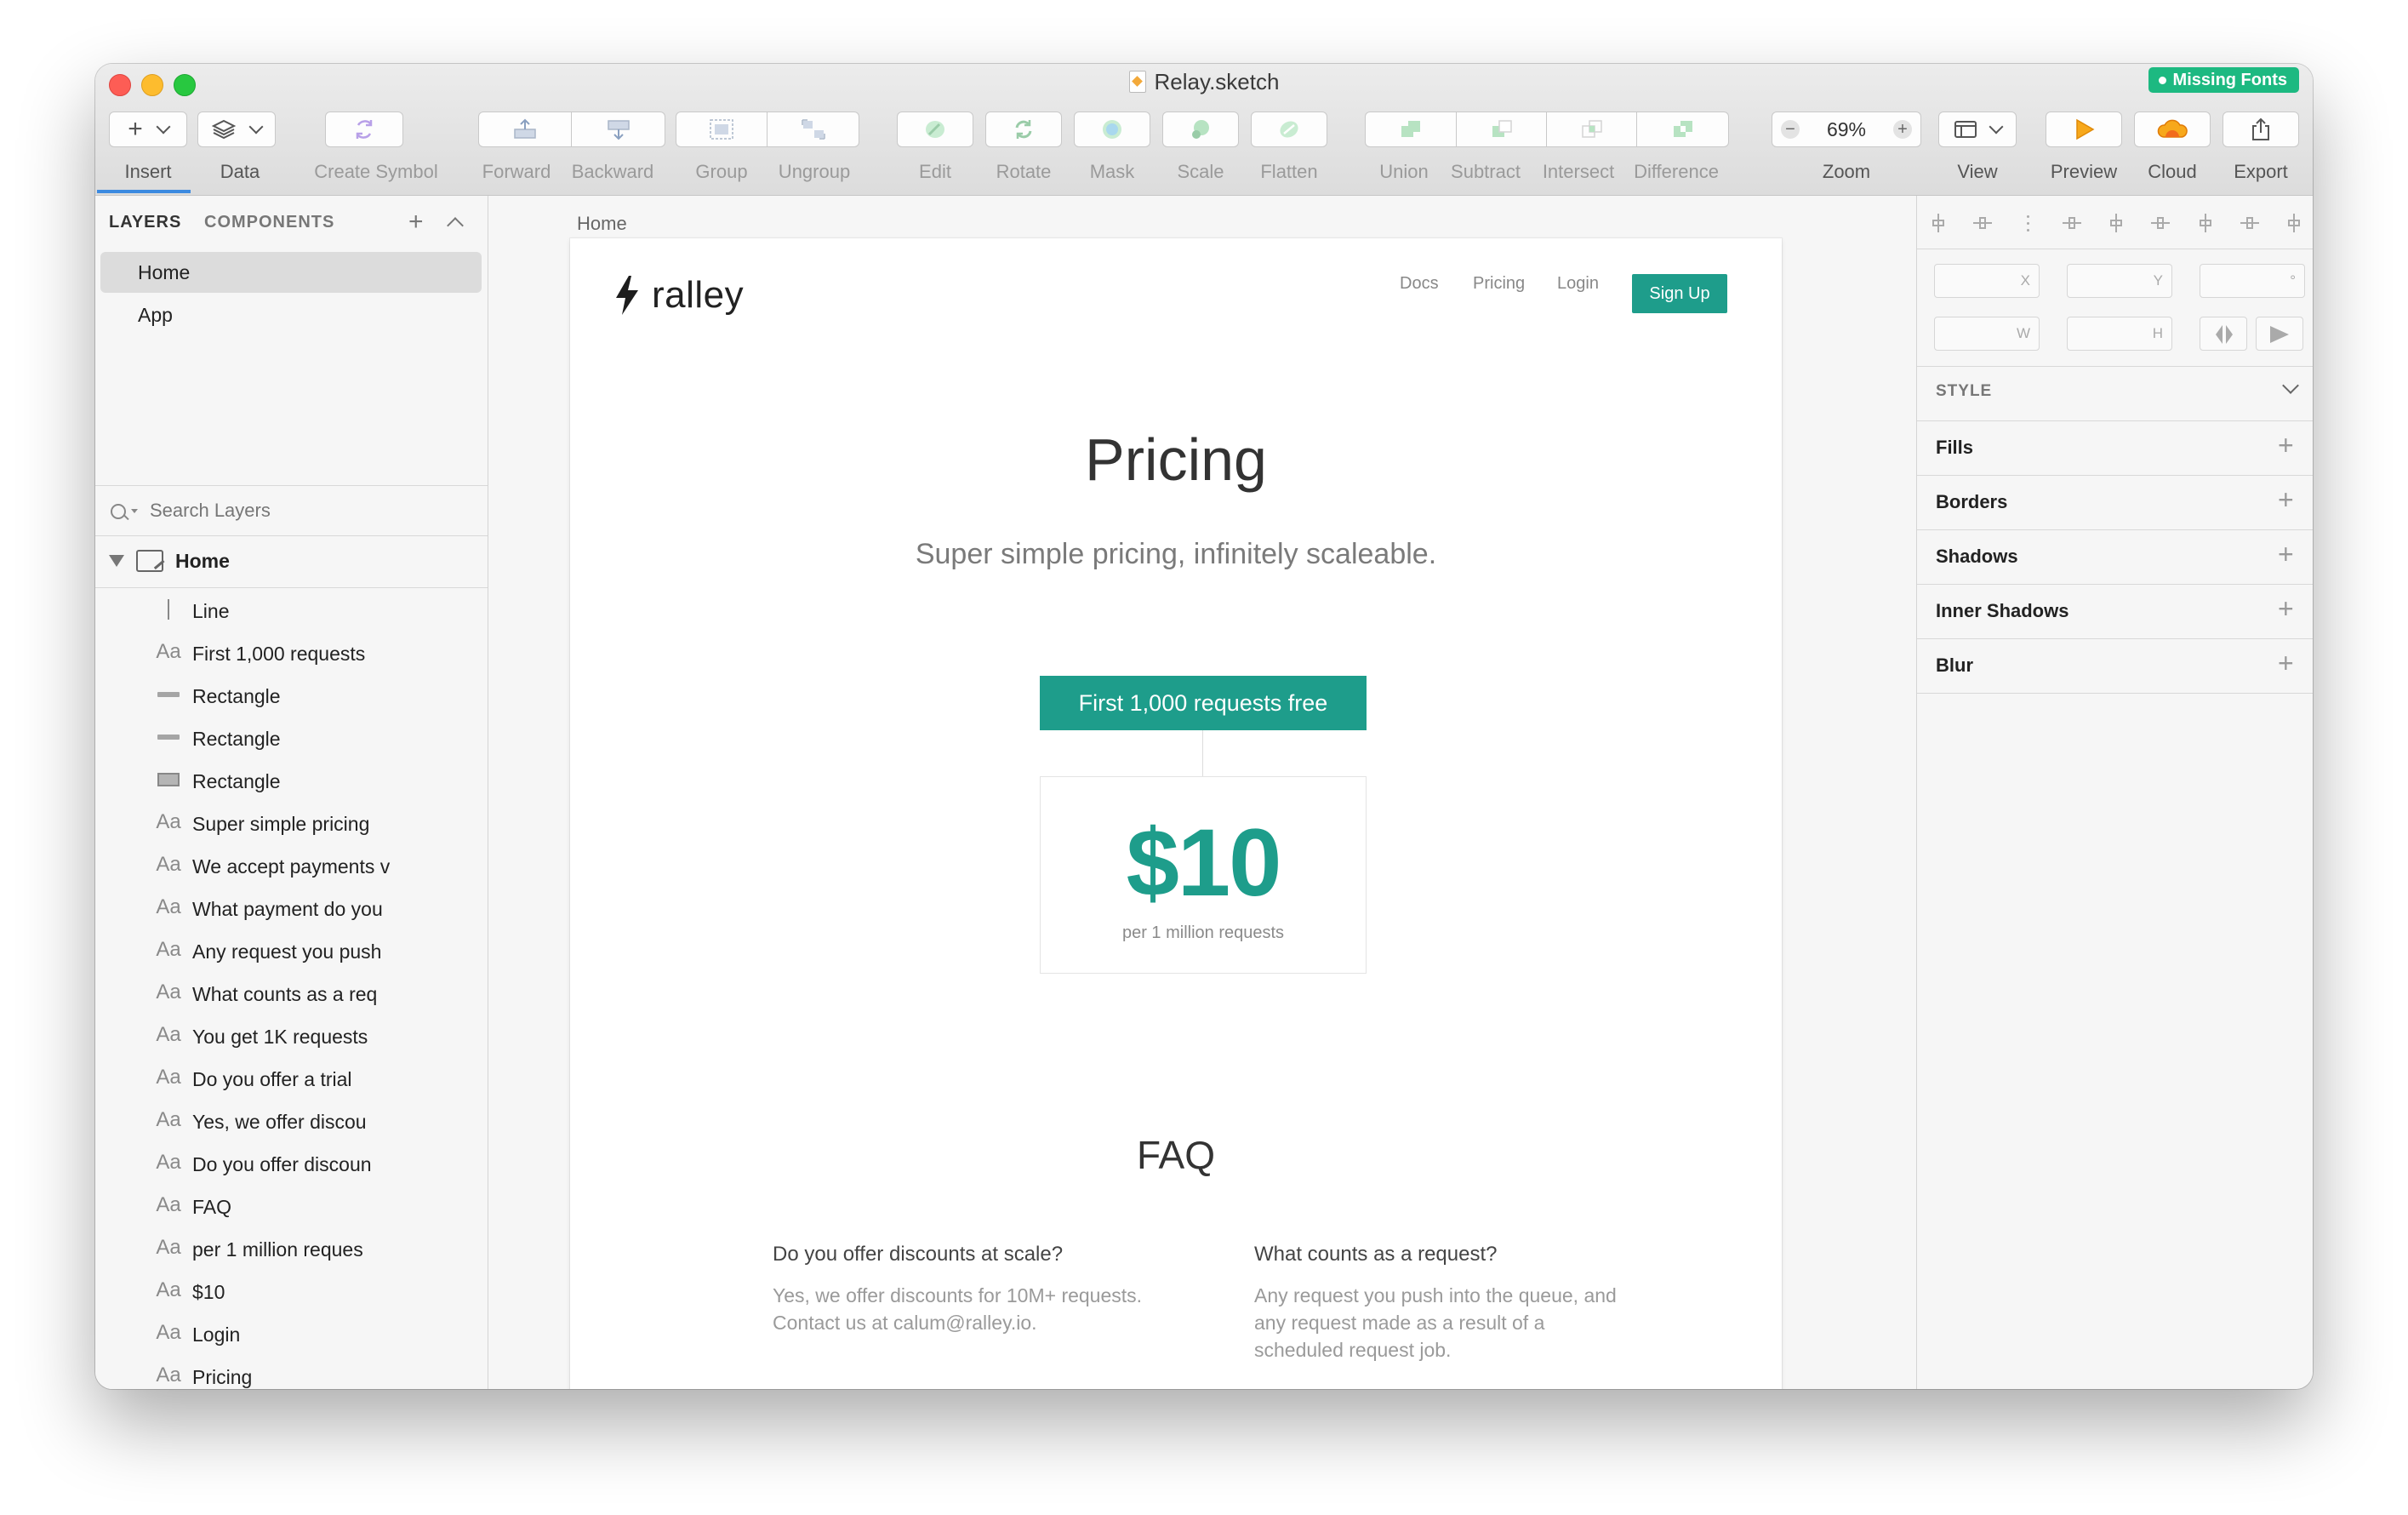  I want to click on nav-link-docs: Docs, so click(1419, 284).